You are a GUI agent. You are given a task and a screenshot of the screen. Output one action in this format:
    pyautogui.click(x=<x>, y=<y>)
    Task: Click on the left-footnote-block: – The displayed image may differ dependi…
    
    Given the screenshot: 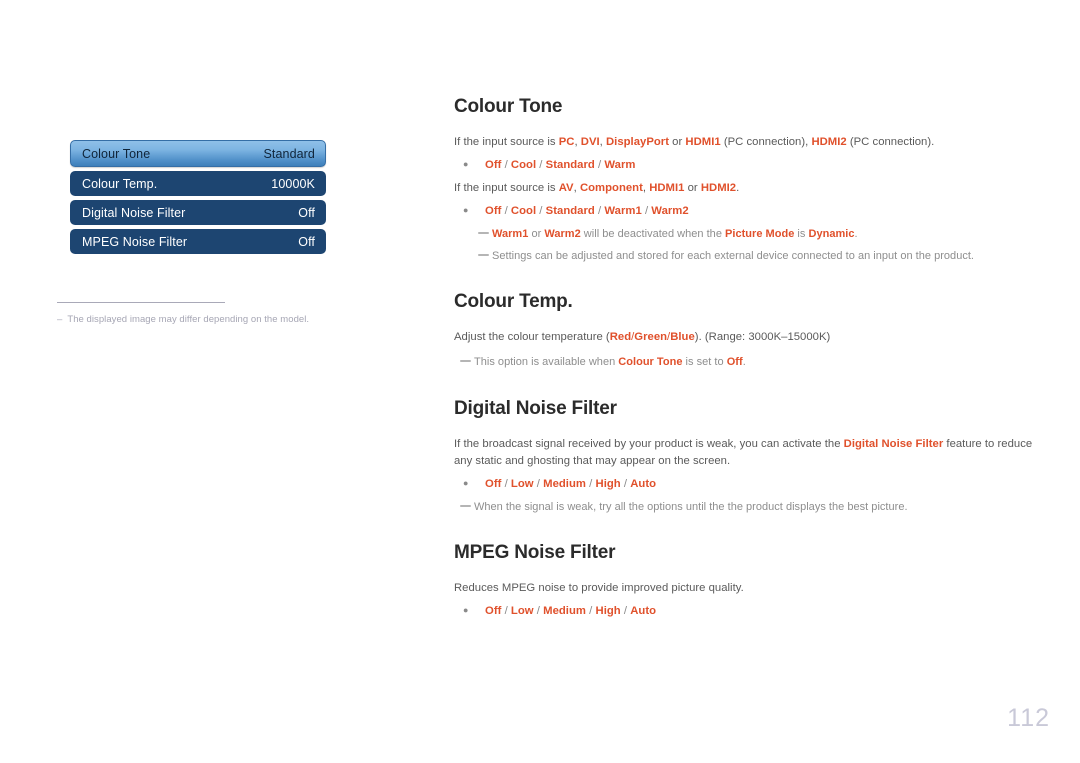 What is the action you would take?
    pyautogui.click(x=202, y=313)
    